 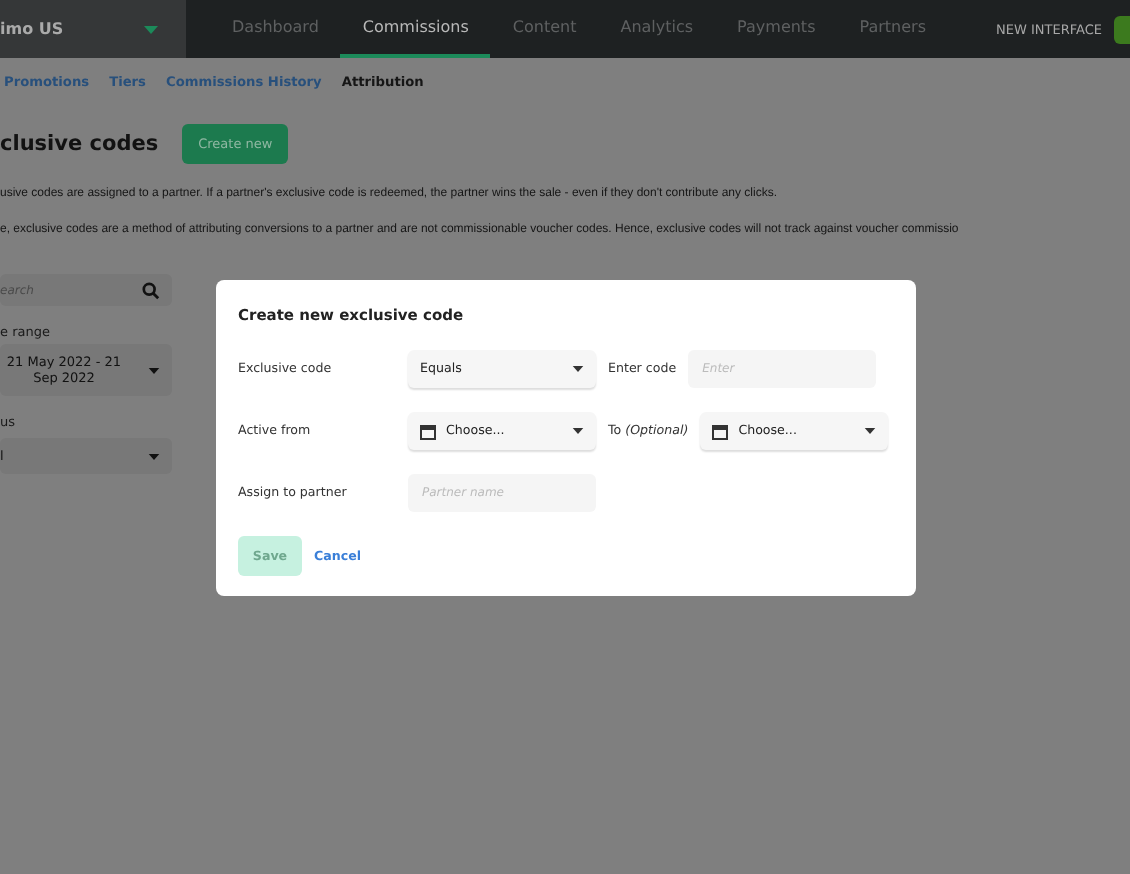 I want to click on account-switcher: imo US, so click(x=93, y=29).